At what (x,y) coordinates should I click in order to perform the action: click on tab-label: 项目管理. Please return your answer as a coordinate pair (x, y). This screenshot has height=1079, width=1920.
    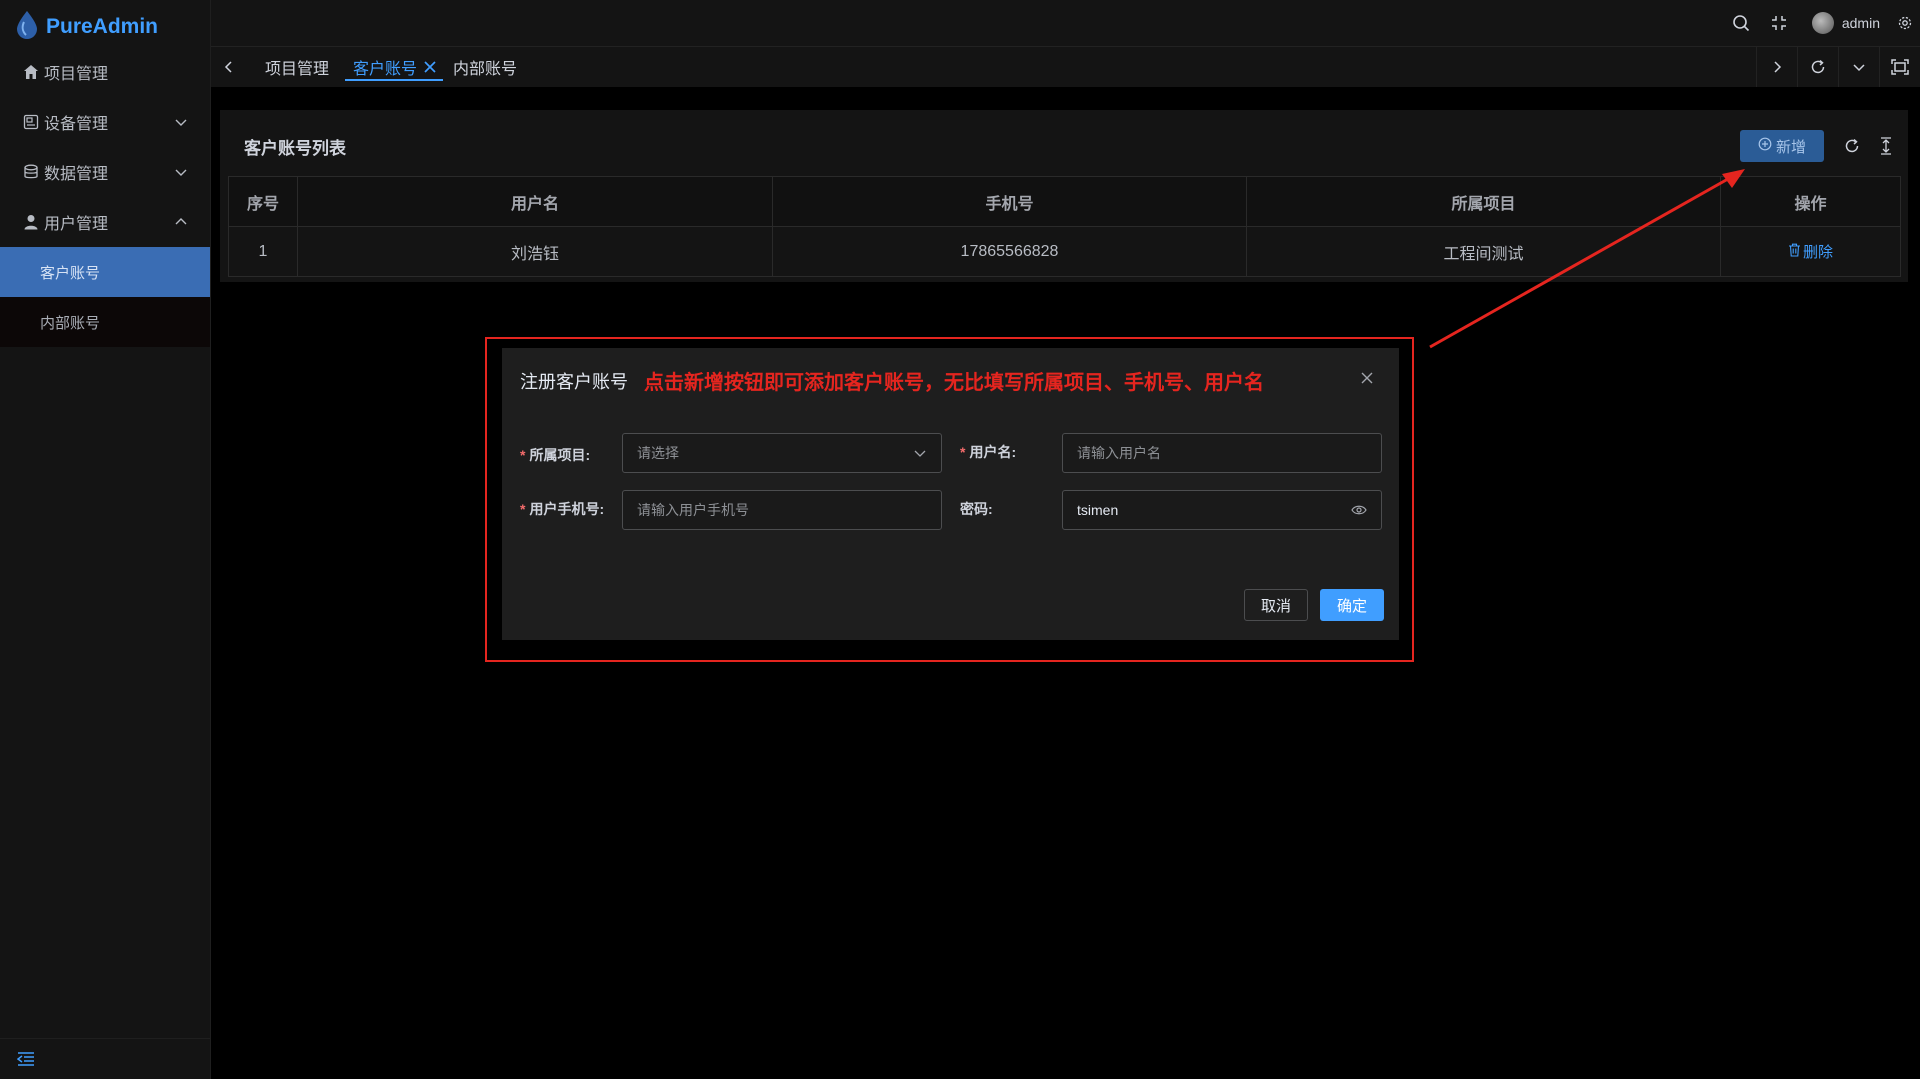
    Looking at the image, I should click on (297, 69).